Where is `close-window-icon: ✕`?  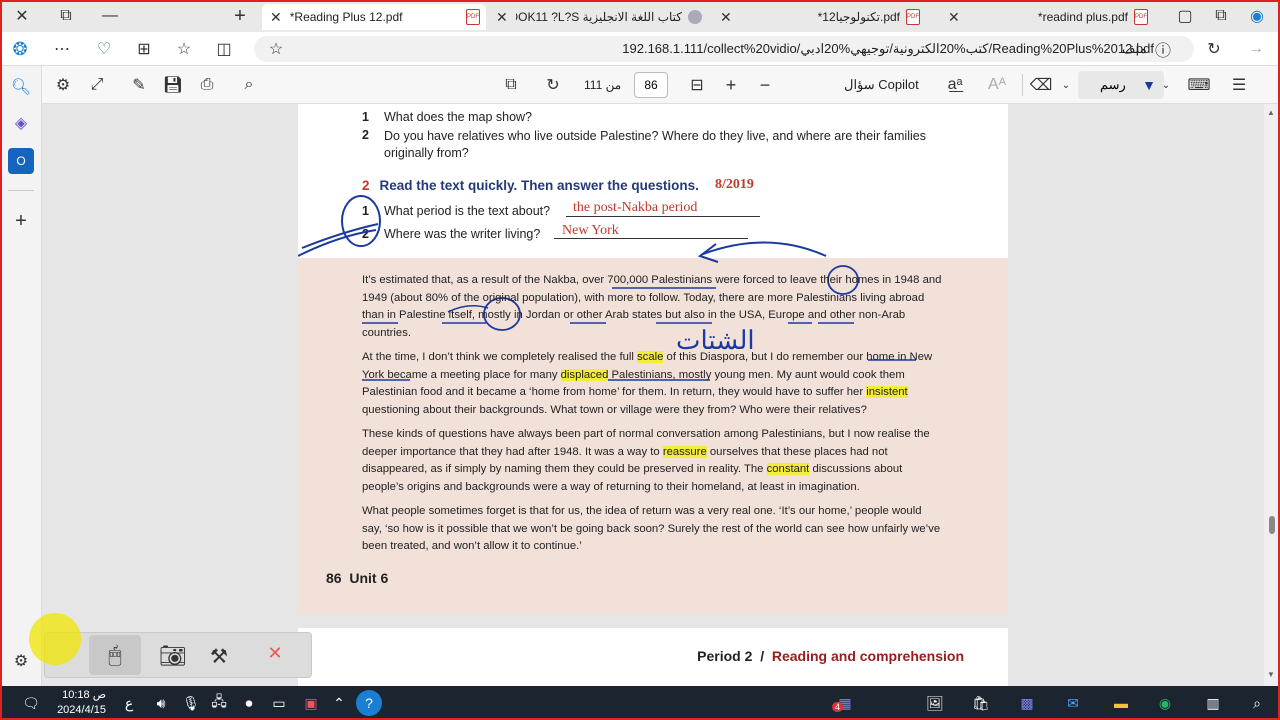 close-window-icon: ✕ is located at coordinates (22, 16).